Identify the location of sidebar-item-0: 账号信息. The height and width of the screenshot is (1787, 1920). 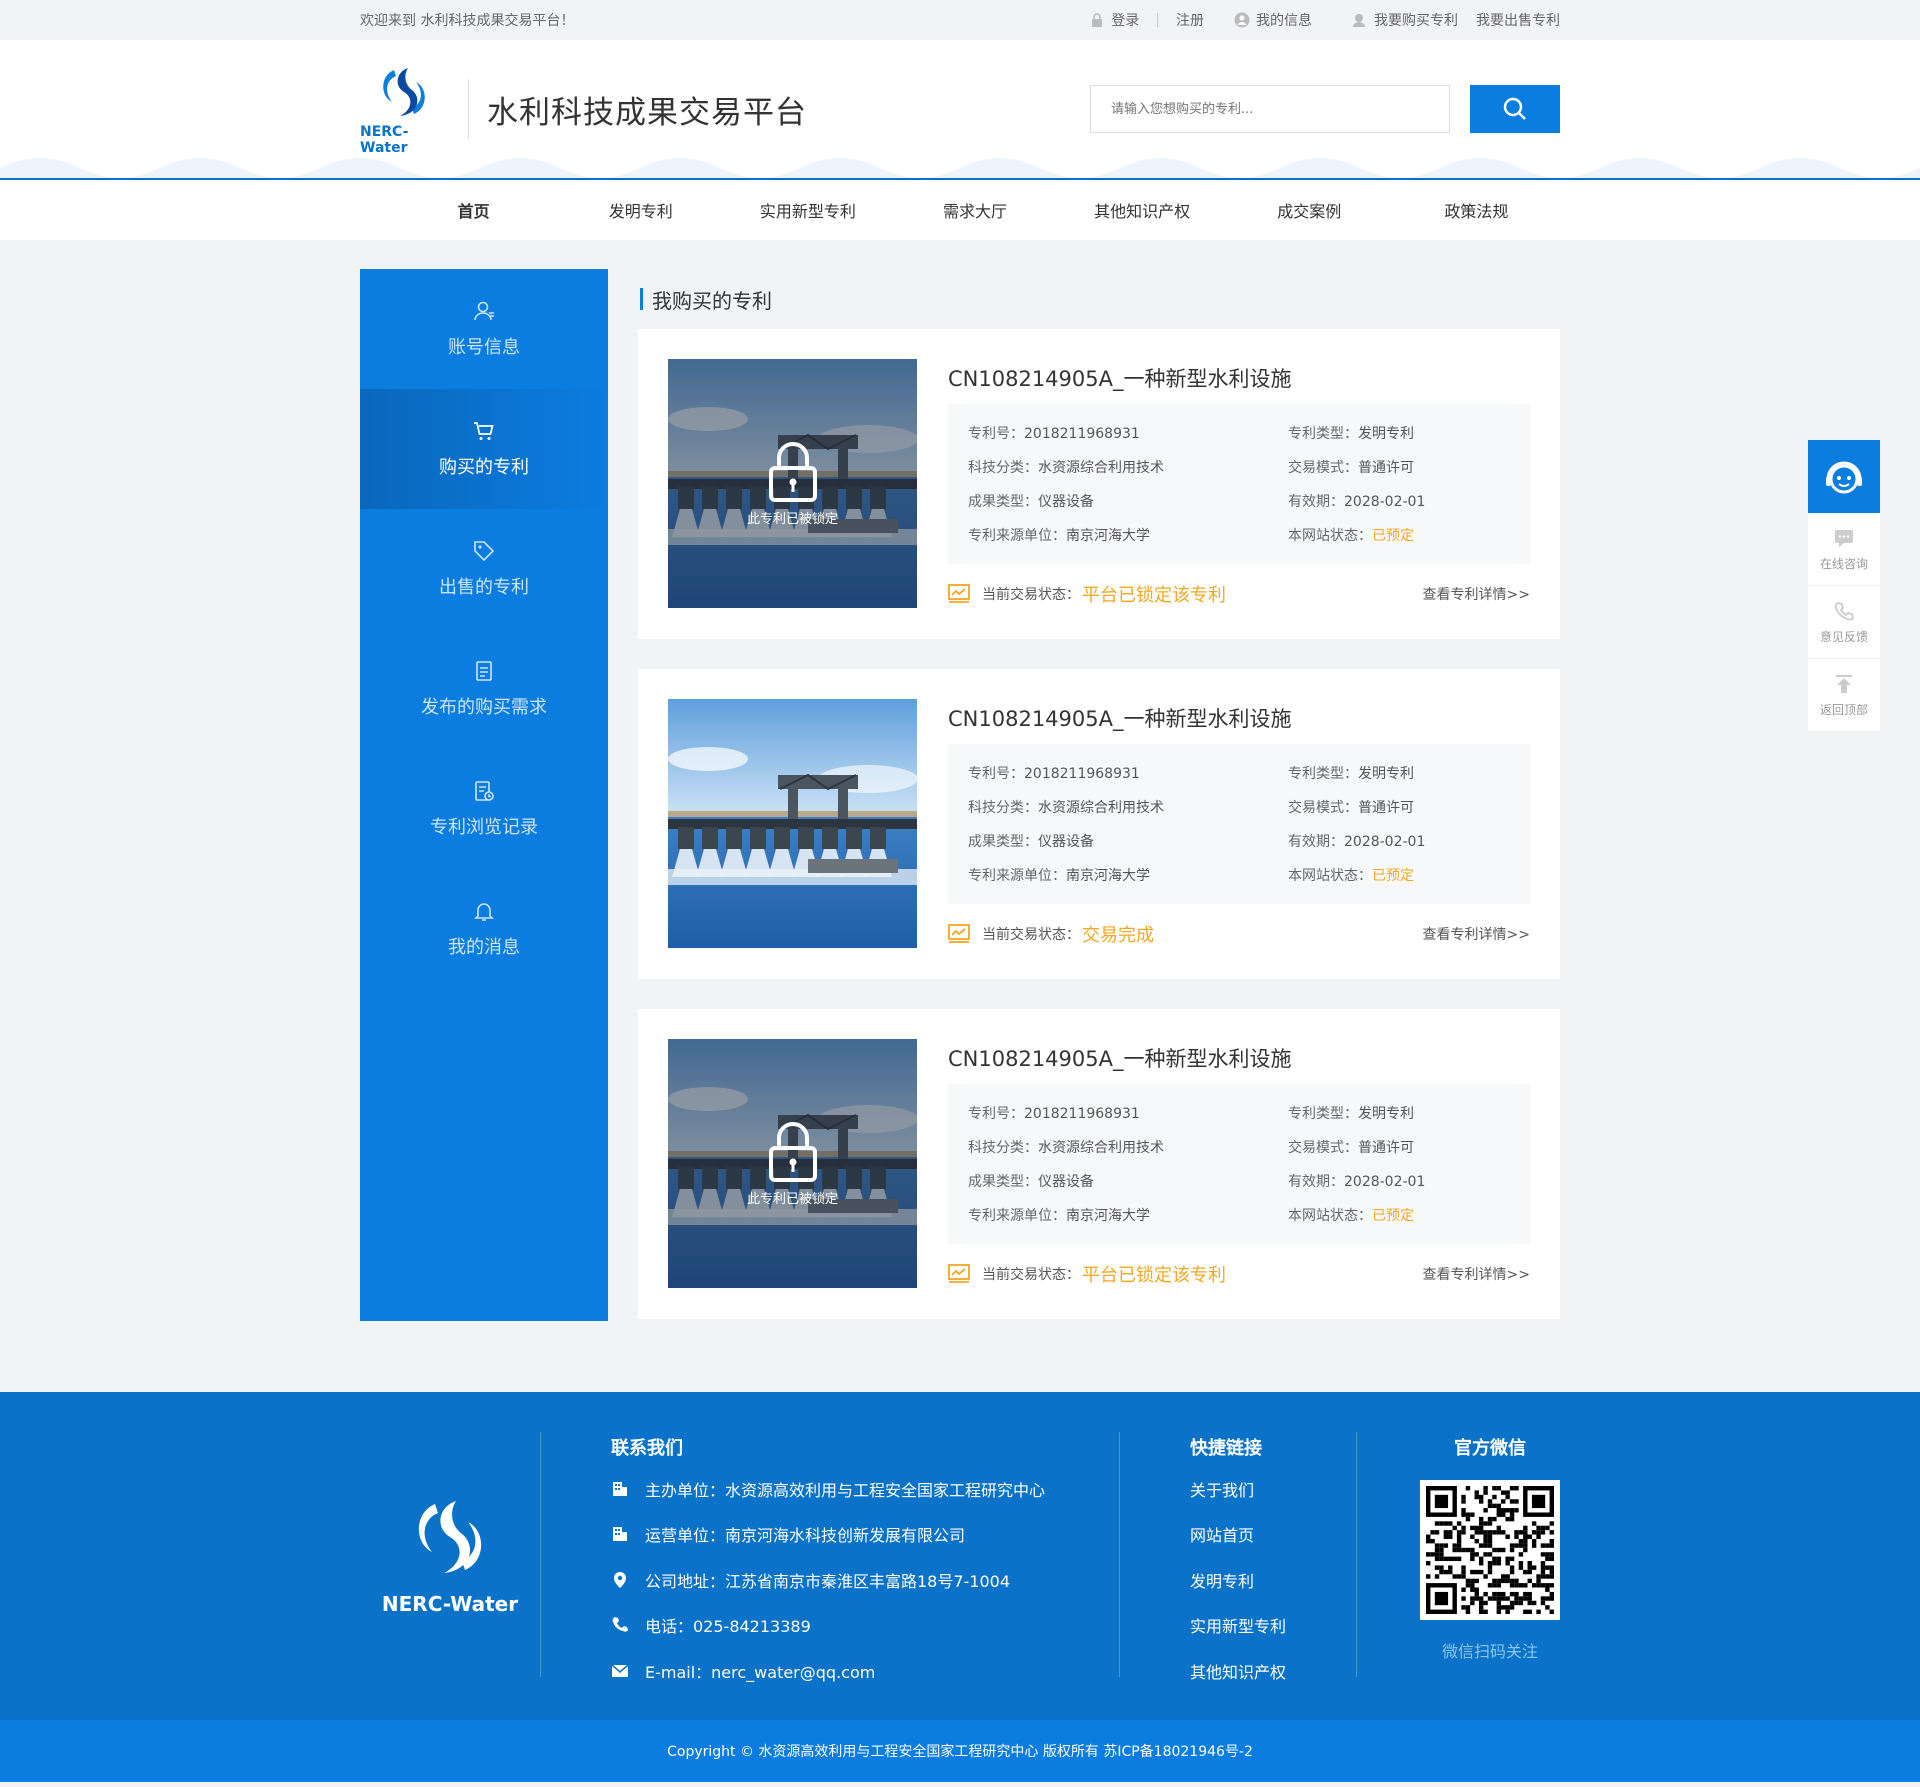
(484, 329).